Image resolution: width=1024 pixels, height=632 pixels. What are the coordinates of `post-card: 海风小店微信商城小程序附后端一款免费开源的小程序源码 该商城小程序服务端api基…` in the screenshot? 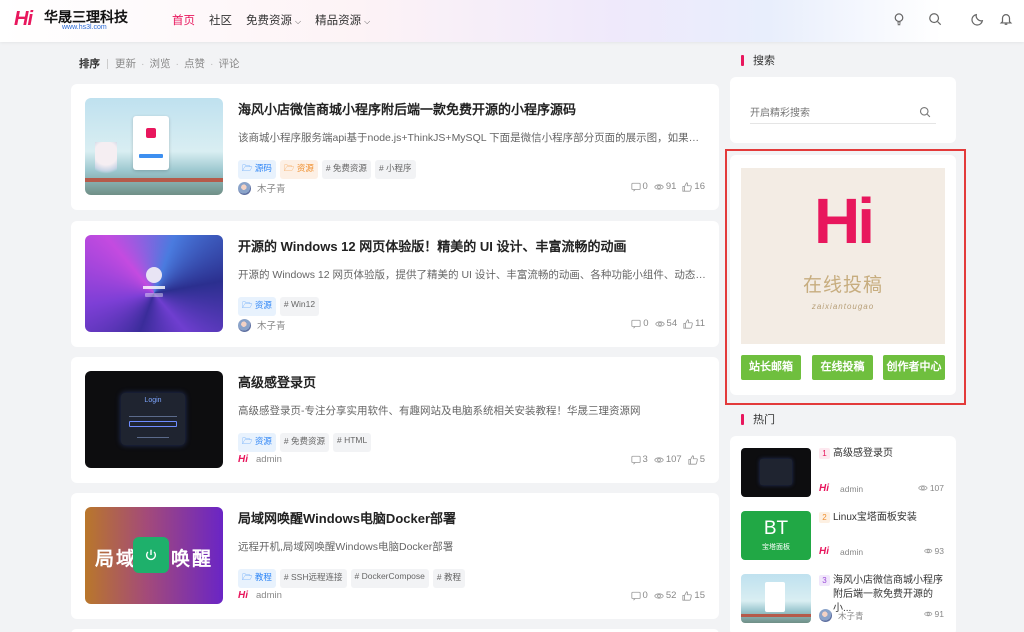 It's located at (395, 147).